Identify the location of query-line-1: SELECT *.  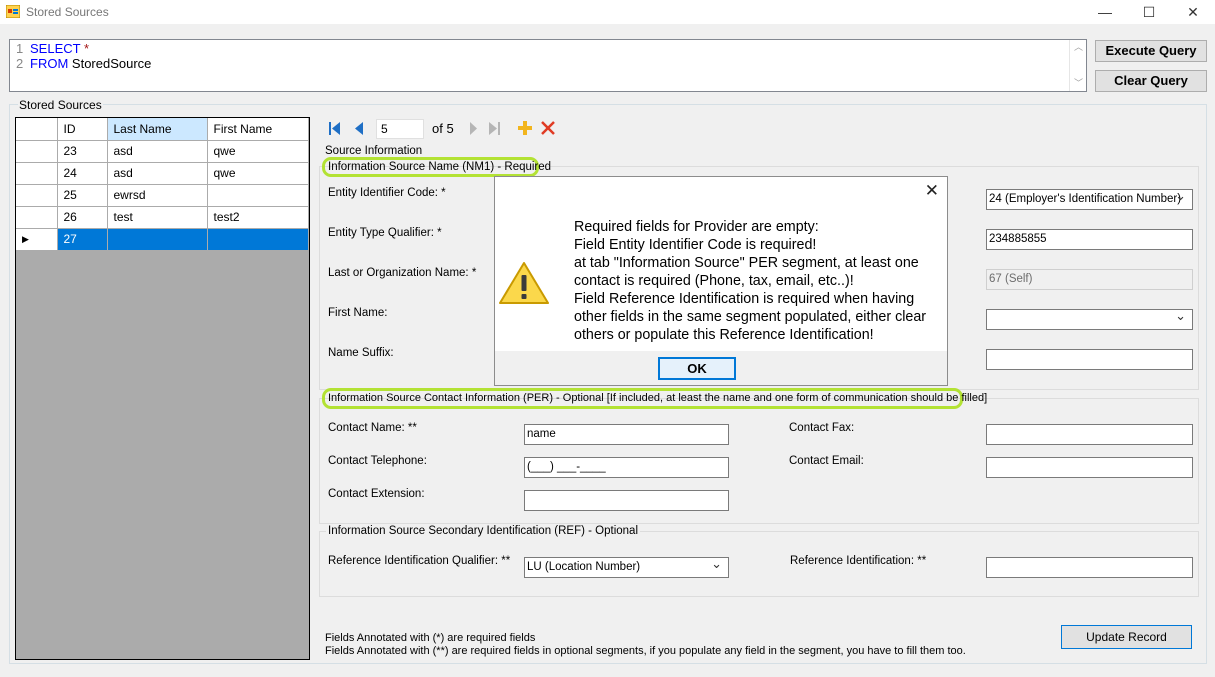
(59, 48).